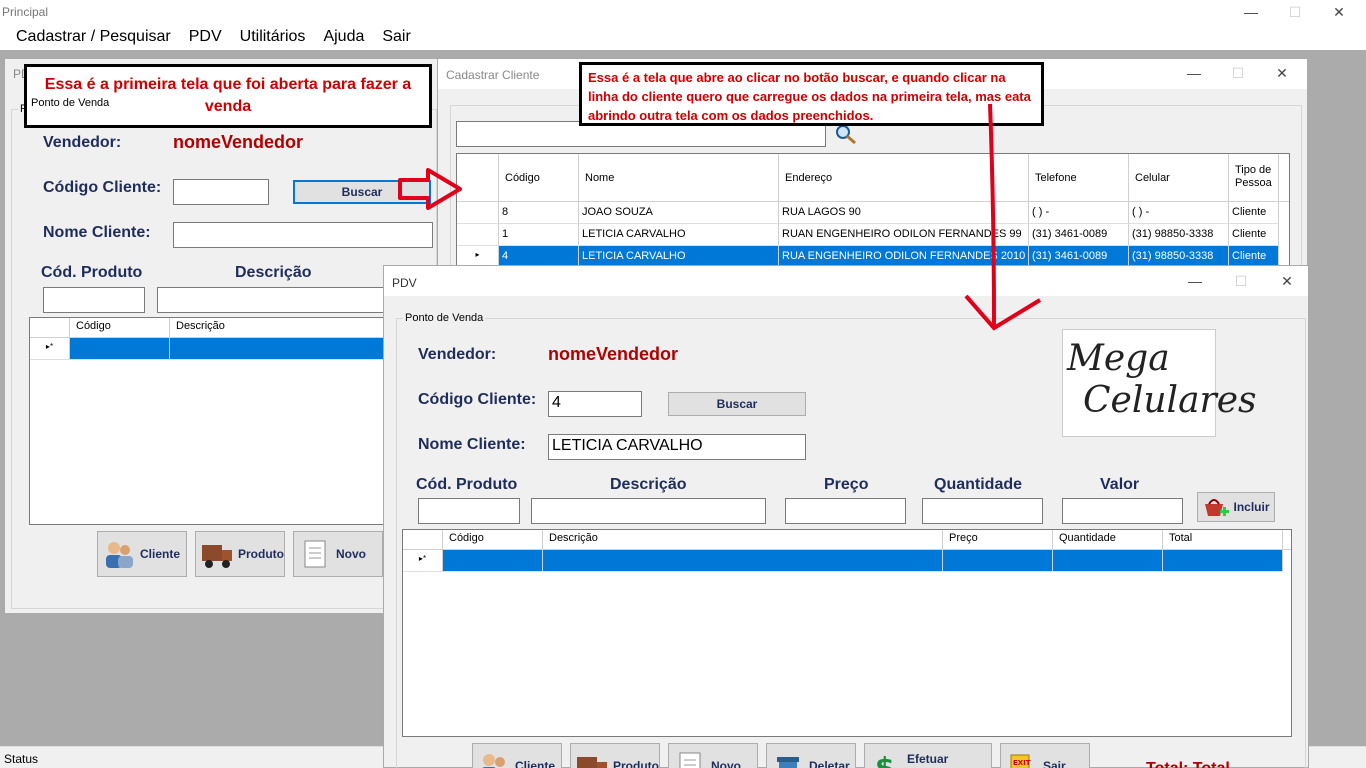 The height and width of the screenshot is (768, 1366). Describe the element at coordinates (90, 37) in the screenshot. I see `menu-cadastrar-pesquisar: Cadastrar / Pesquisar` at that location.